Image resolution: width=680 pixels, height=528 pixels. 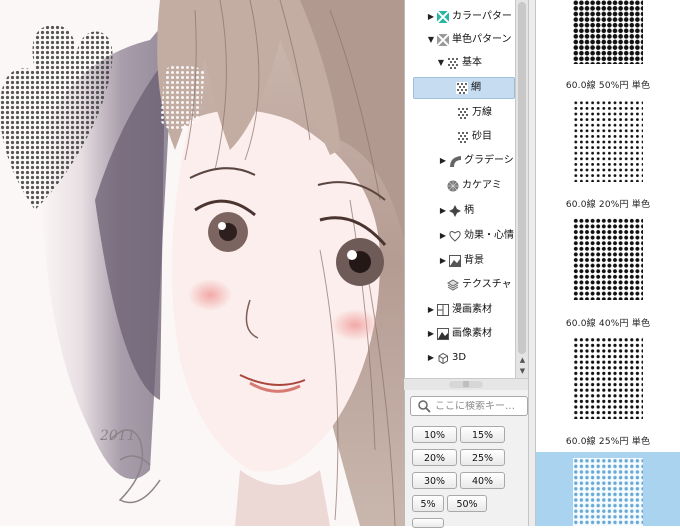 What do you see at coordinates (428, 523) in the screenshot?
I see `percent-button-partial` at bounding box center [428, 523].